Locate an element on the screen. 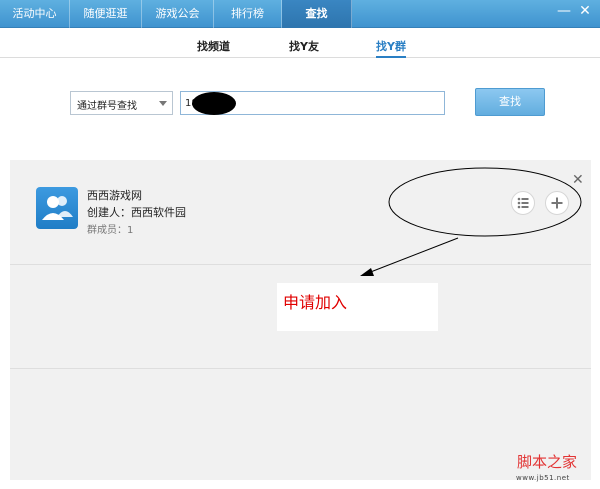 This screenshot has width=600, height=489. annotation-apply-join: 申请加入 is located at coordinates (315, 302).